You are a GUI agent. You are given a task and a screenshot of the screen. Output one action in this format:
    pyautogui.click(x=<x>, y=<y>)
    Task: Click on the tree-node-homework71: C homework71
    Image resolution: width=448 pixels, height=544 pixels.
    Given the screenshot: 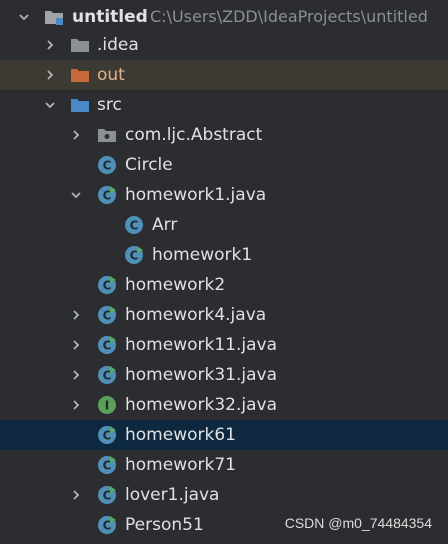 What is the action you would take?
    pyautogui.click(x=224, y=465)
    